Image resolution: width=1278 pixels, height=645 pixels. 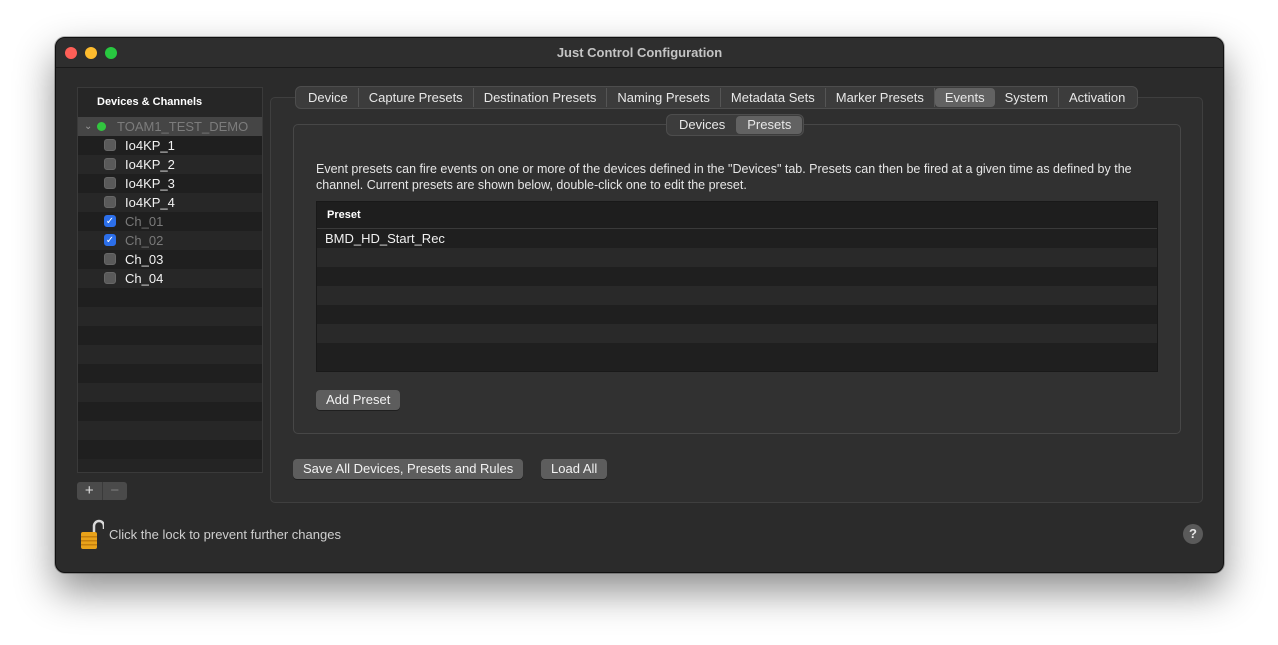 What do you see at coordinates (769, 125) in the screenshot?
I see `subtab-presets: Presets` at bounding box center [769, 125].